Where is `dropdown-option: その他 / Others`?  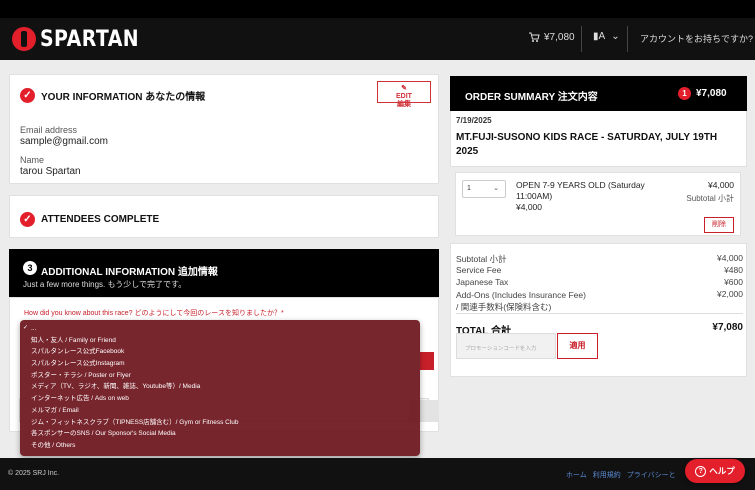
dropdown-option: その他 / Others is located at coordinates (220, 446).